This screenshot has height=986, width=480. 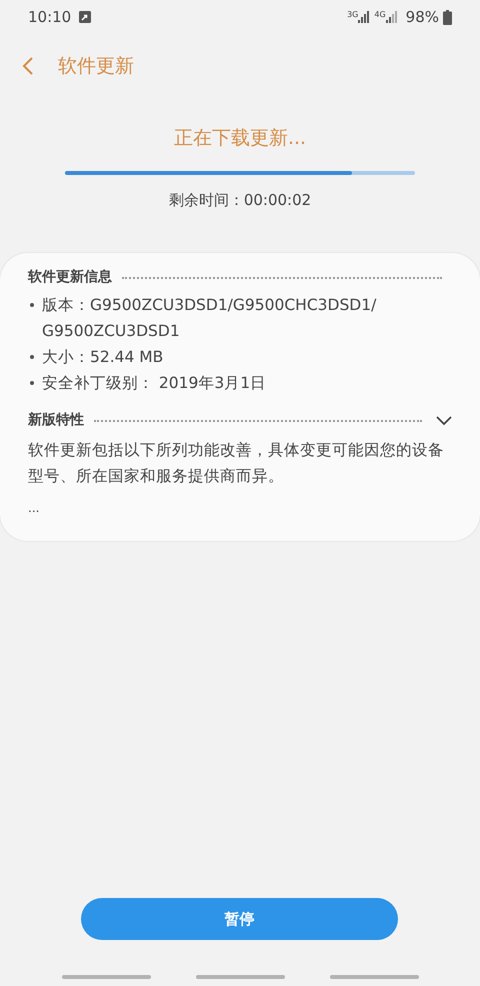 What do you see at coordinates (96, 66) in the screenshot?
I see `page-title: 软件更新` at bounding box center [96, 66].